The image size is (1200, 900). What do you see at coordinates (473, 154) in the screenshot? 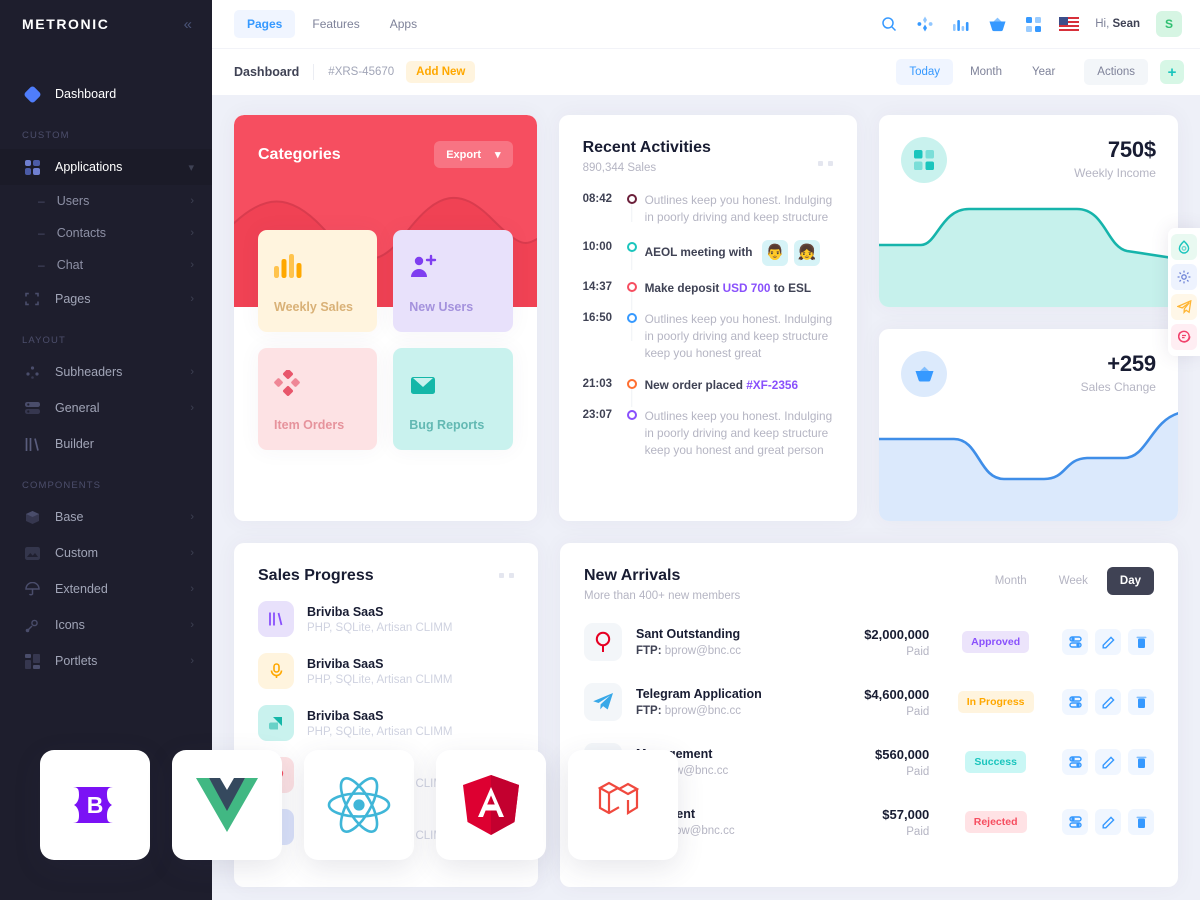
I see `export-button: Export ▾` at bounding box center [473, 154].